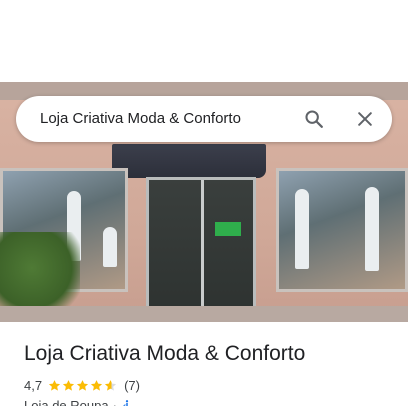 Image resolution: width=408 pixels, height=406 pixels. I want to click on photo-window-right, so click(342, 230).